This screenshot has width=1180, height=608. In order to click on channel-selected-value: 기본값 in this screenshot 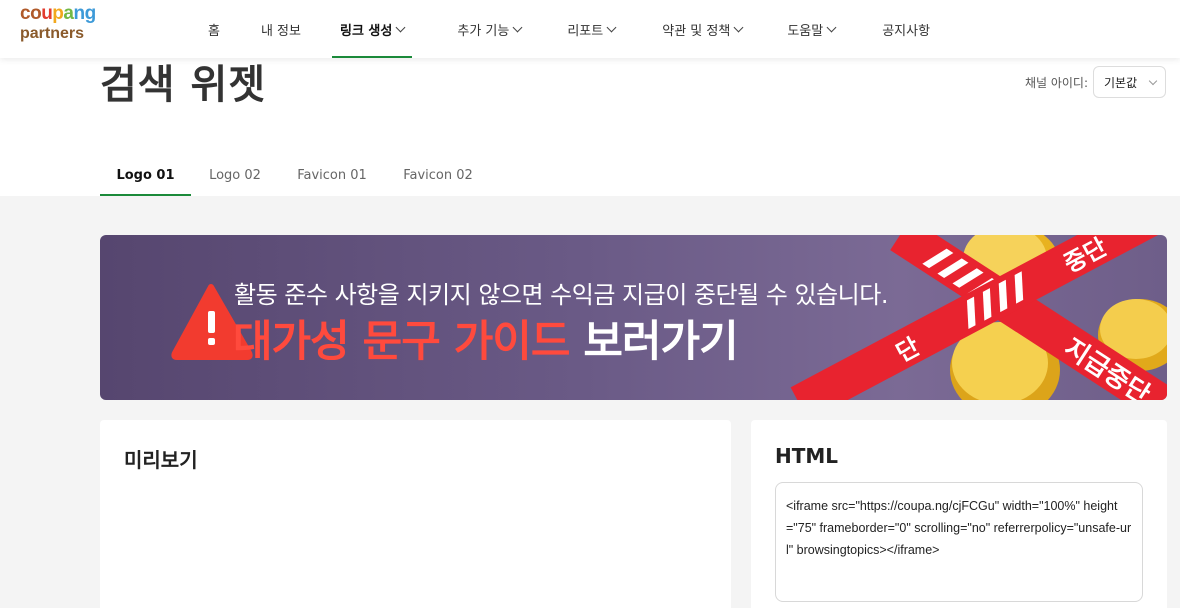, I will do `click(1121, 82)`.